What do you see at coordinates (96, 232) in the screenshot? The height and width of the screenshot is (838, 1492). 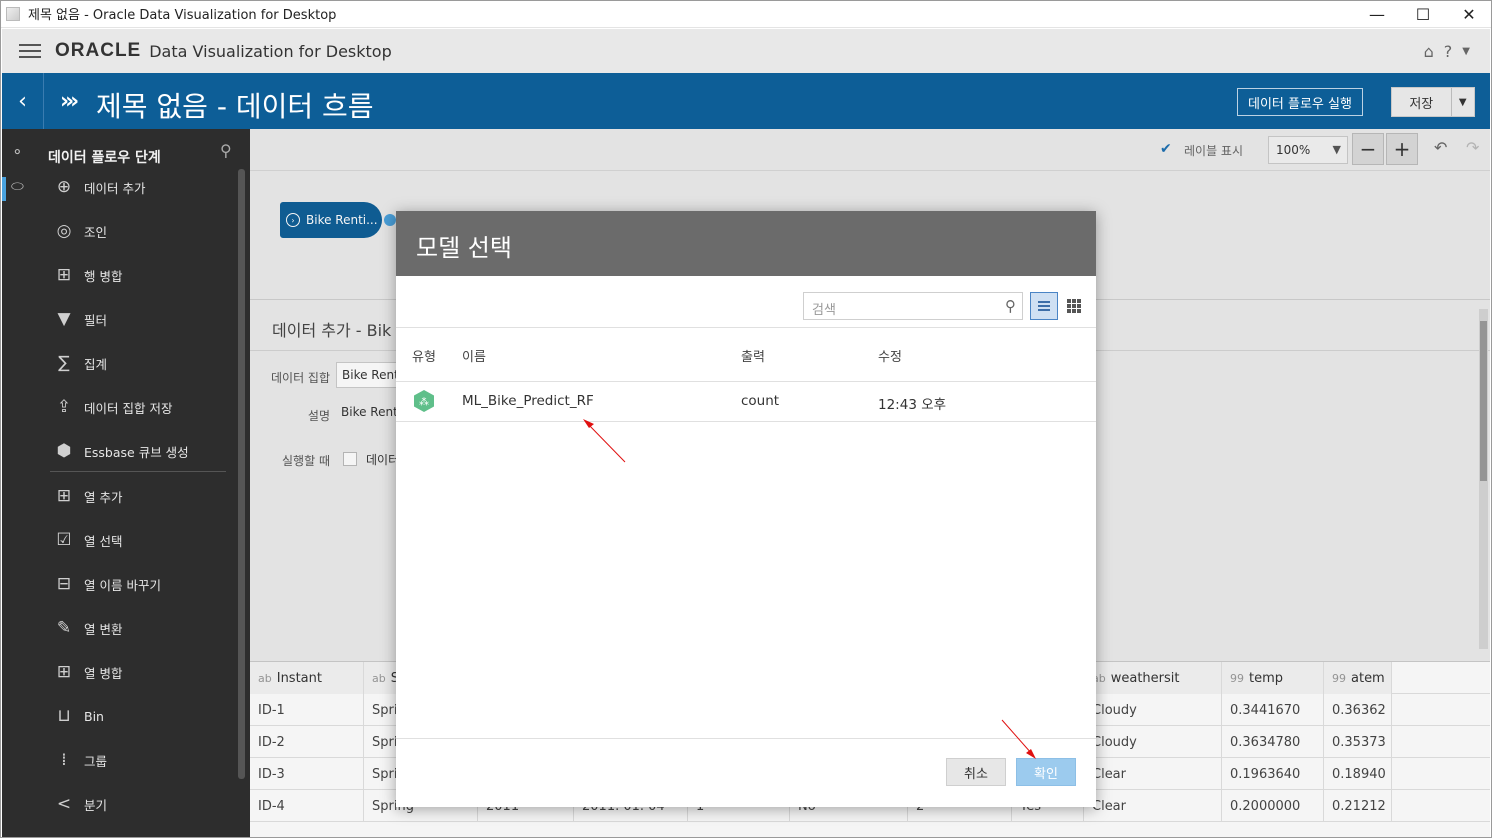 I see `sidebar-item-label: 조인` at bounding box center [96, 232].